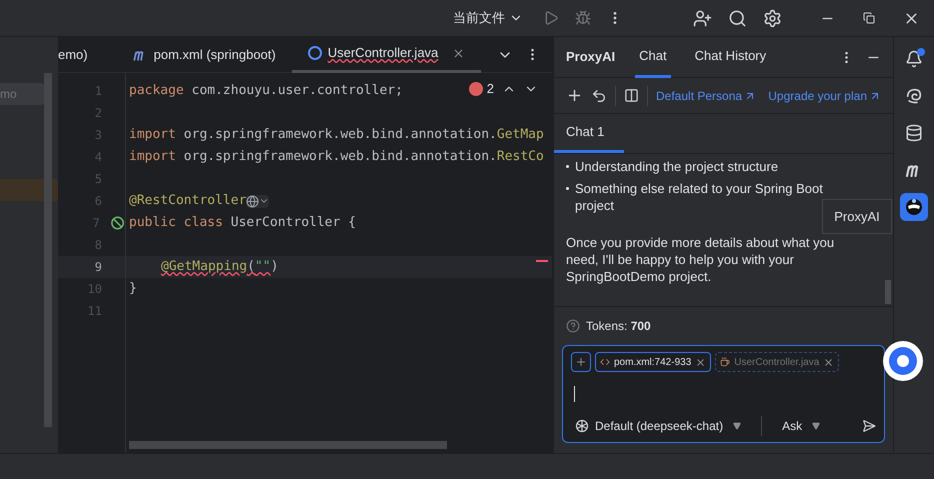 This screenshot has height=479, width=934. Describe the element at coordinates (199, 201) in the screenshot. I see `code-line: @RestController` at that location.